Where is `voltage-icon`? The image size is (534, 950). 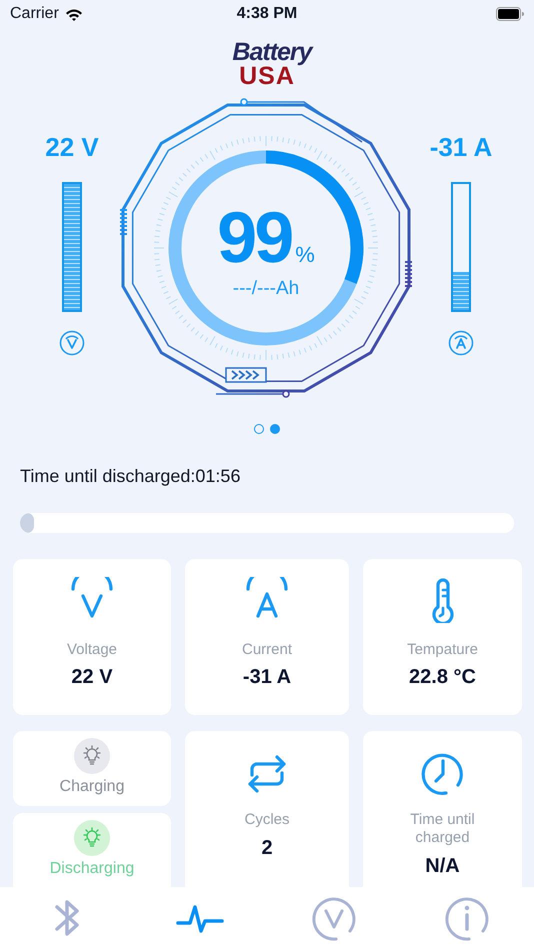 voltage-icon is located at coordinates (72, 343).